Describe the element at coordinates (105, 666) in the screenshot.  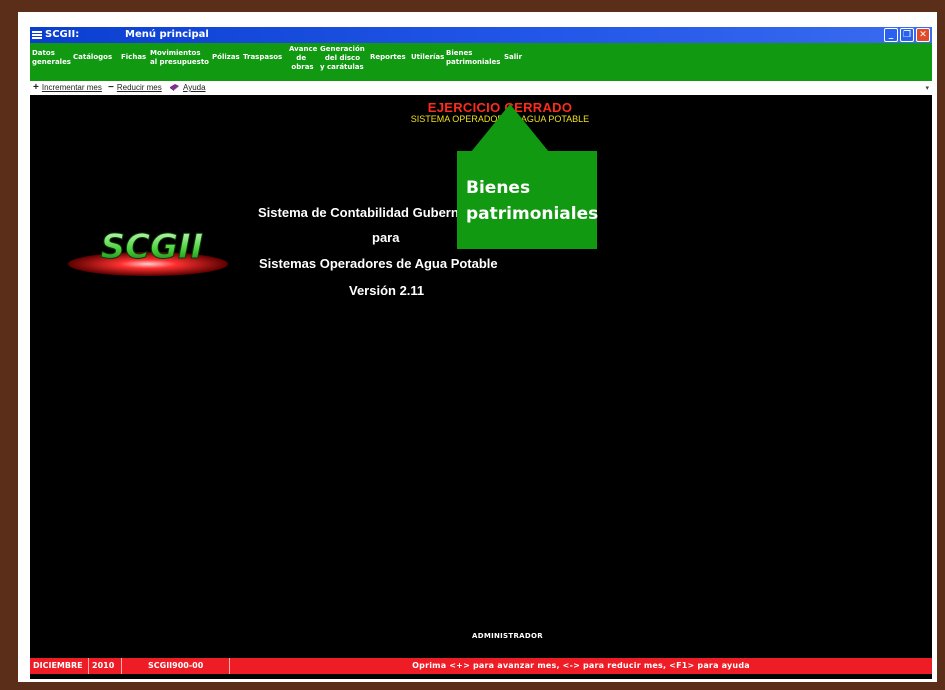
I see `status-year: 2010` at that location.